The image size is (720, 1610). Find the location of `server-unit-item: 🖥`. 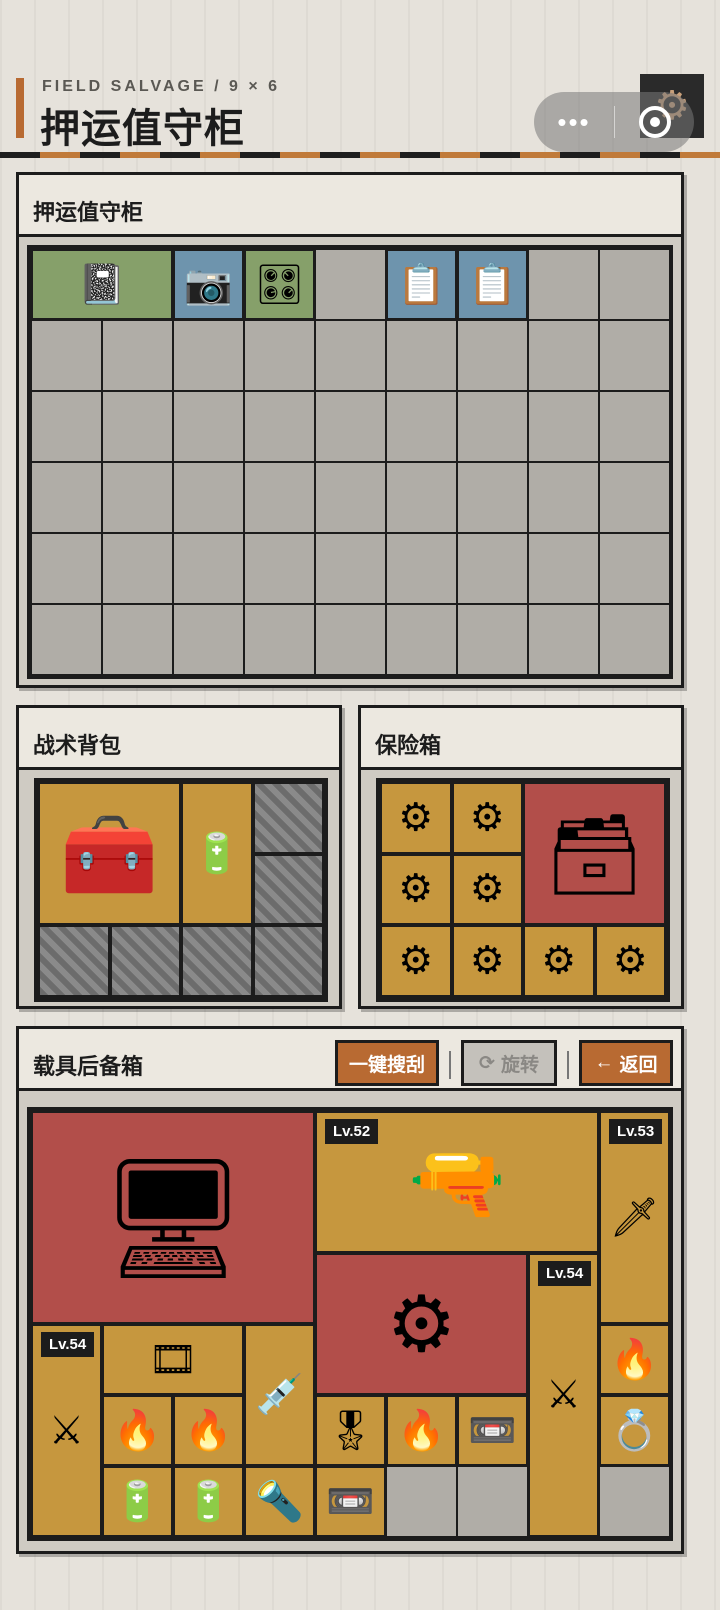

server-unit-item: 🖥 is located at coordinates (173, 1217).